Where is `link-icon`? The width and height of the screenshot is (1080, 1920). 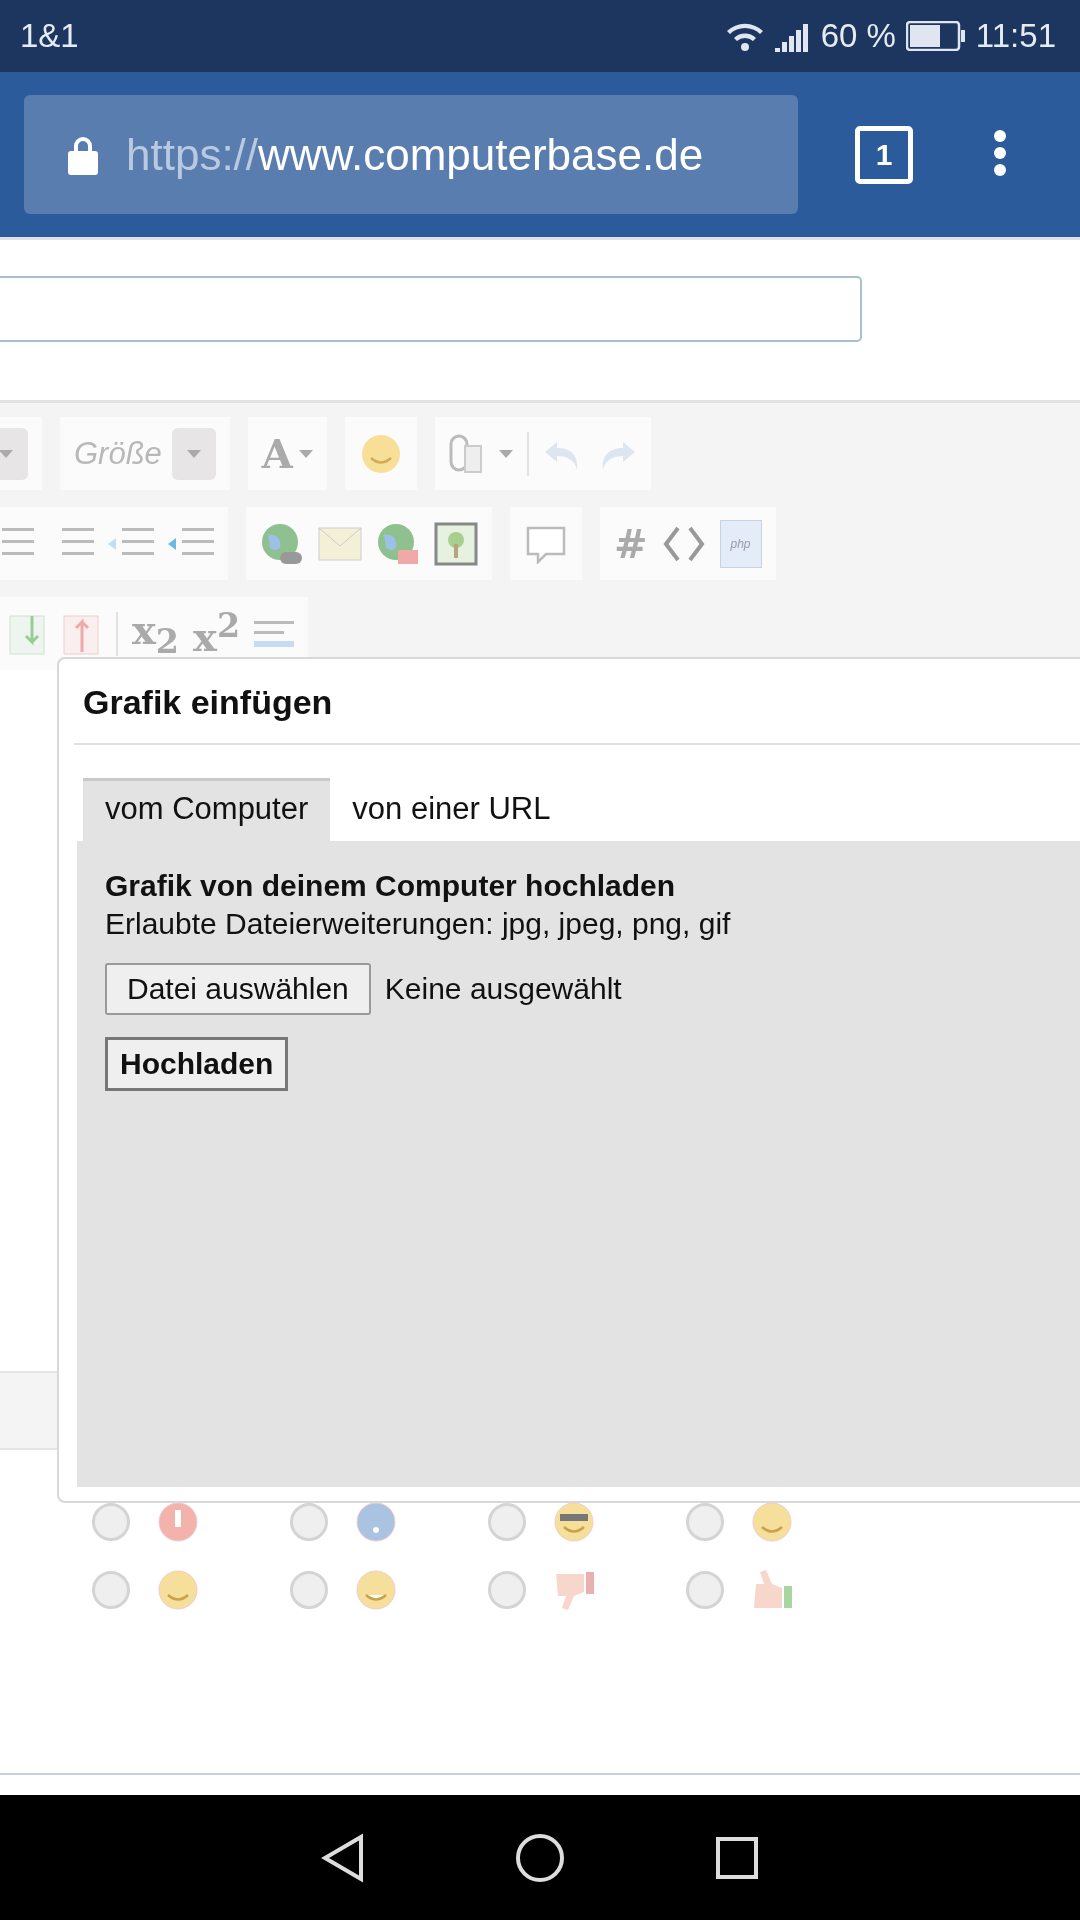 link-icon is located at coordinates (282, 543).